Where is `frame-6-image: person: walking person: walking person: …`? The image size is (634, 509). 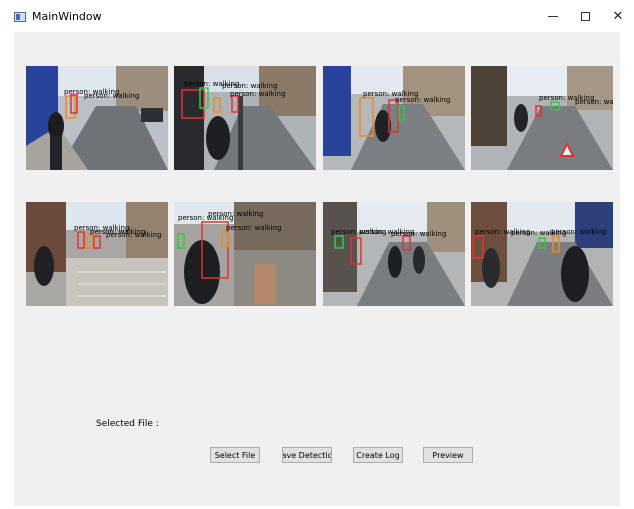
frame-6-image: person: walking person: walking person: … is located at coordinates (245, 254).